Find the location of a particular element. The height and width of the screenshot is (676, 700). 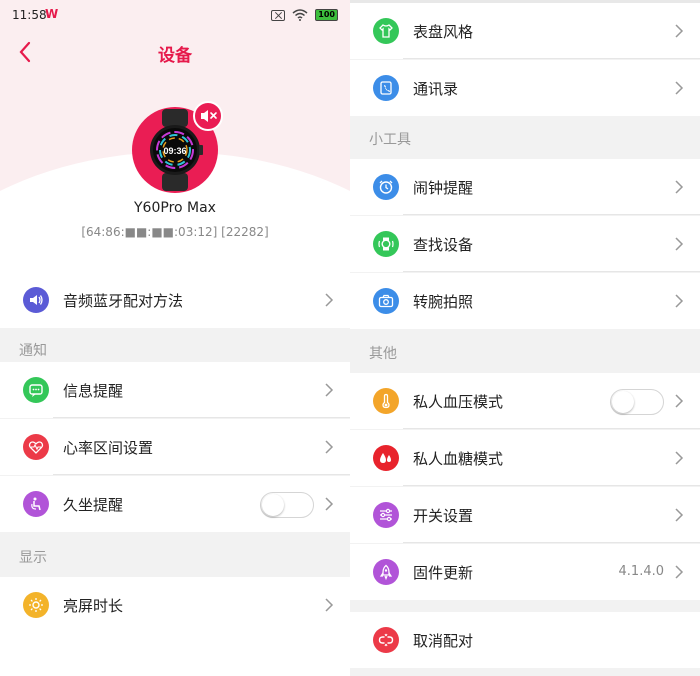

unlink-icon is located at coordinates (386, 640).